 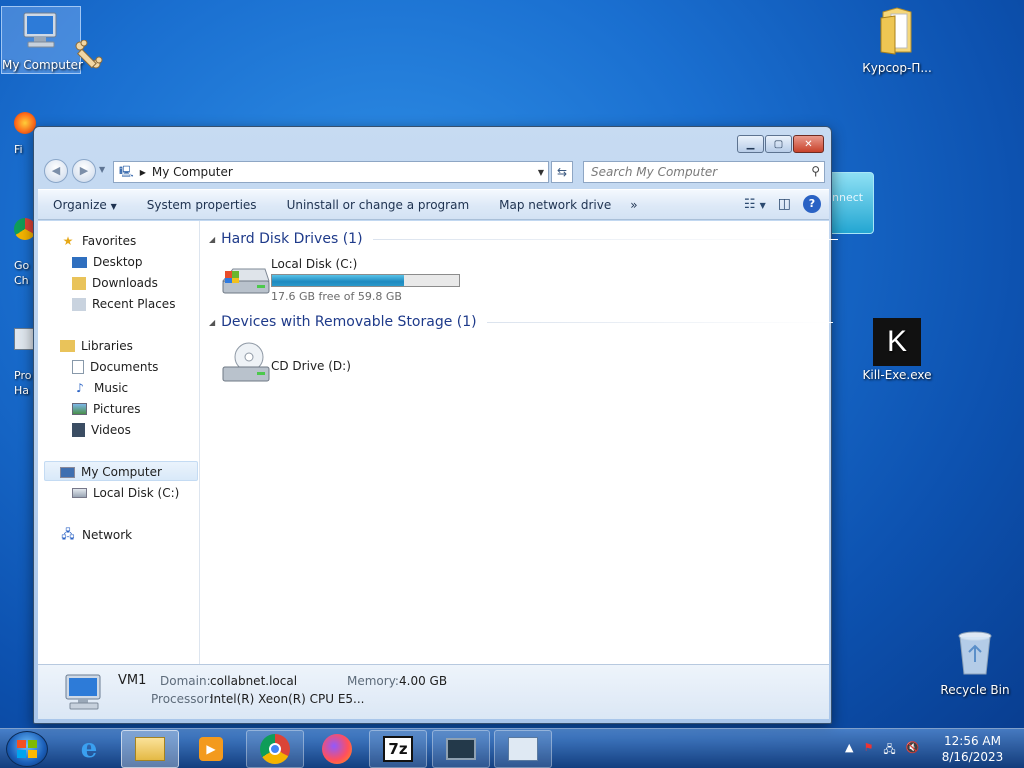 What do you see at coordinates (972, 749) in the screenshot?
I see `clock: 12:56 AM 8/16/2023` at bounding box center [972, 749].